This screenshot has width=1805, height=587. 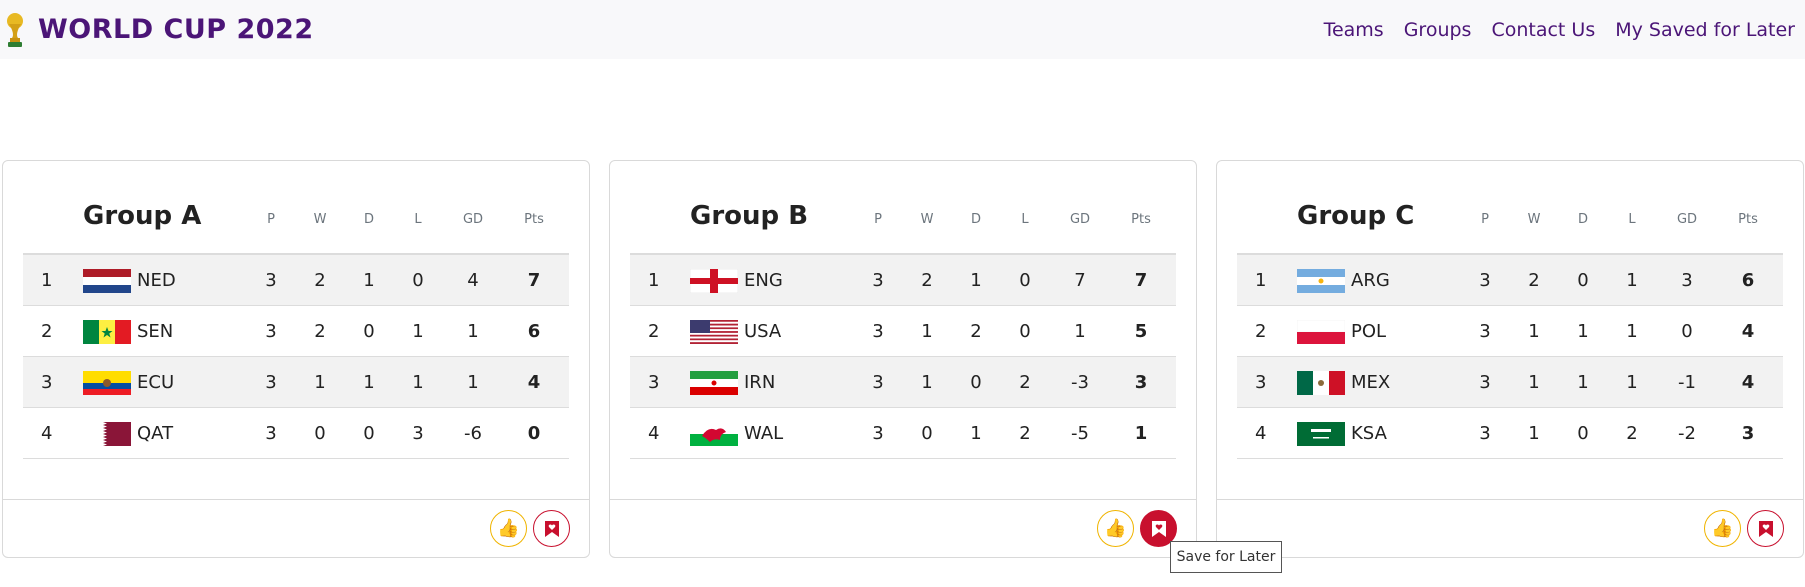 What do you see at coordinates (1705, 30) in the screenshot?
I see `nav-saved-for-later: My Saved for Later` at bounding box center [1705, 30].